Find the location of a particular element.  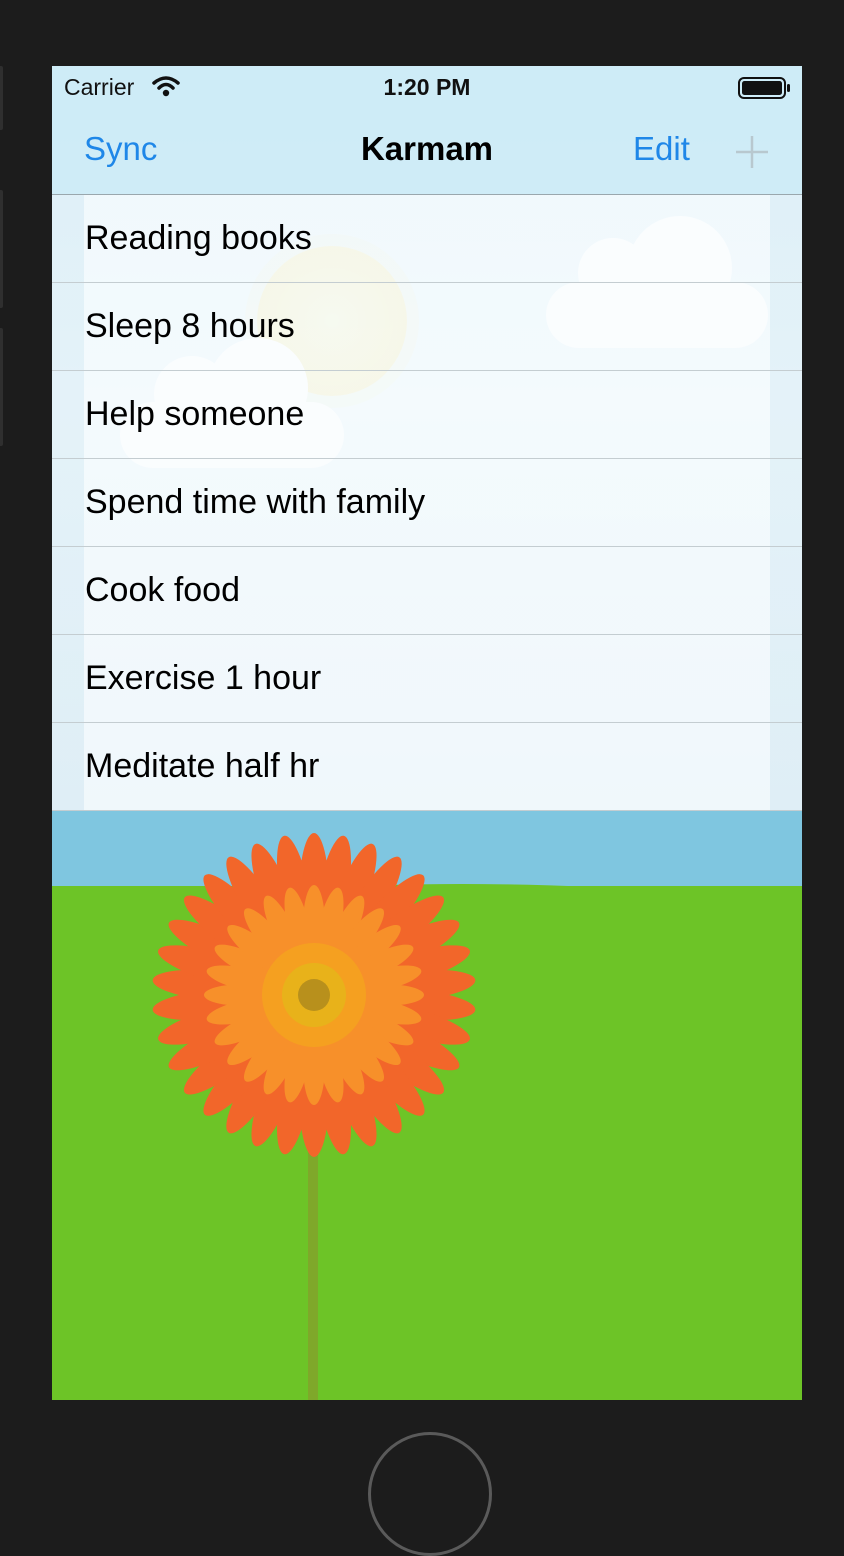

list-item-label: Cook food is located at coordinates (162, 590).